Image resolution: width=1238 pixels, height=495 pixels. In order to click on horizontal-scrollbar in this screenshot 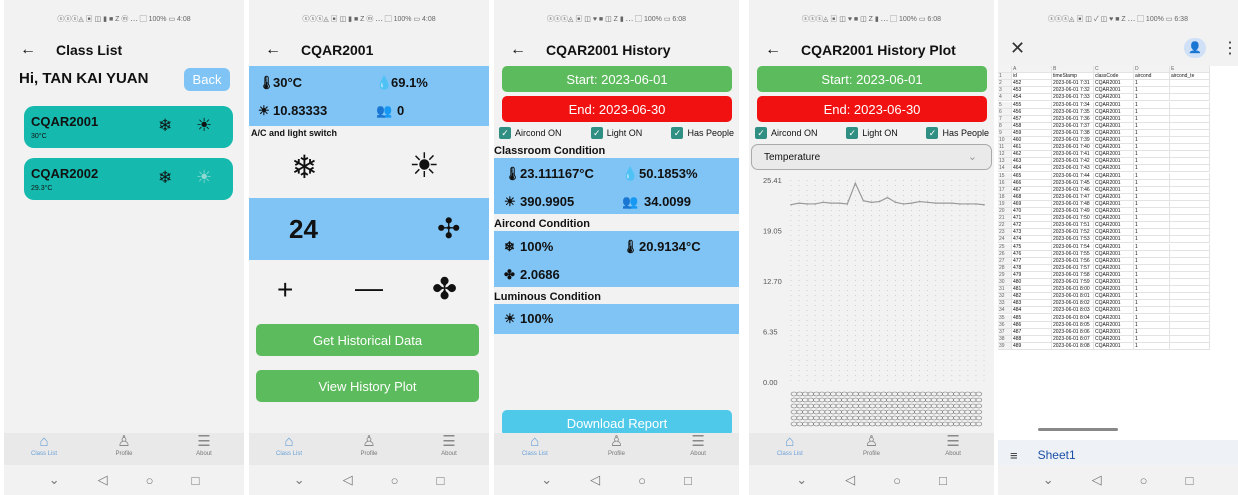, I will do `click(1078, 429)`.